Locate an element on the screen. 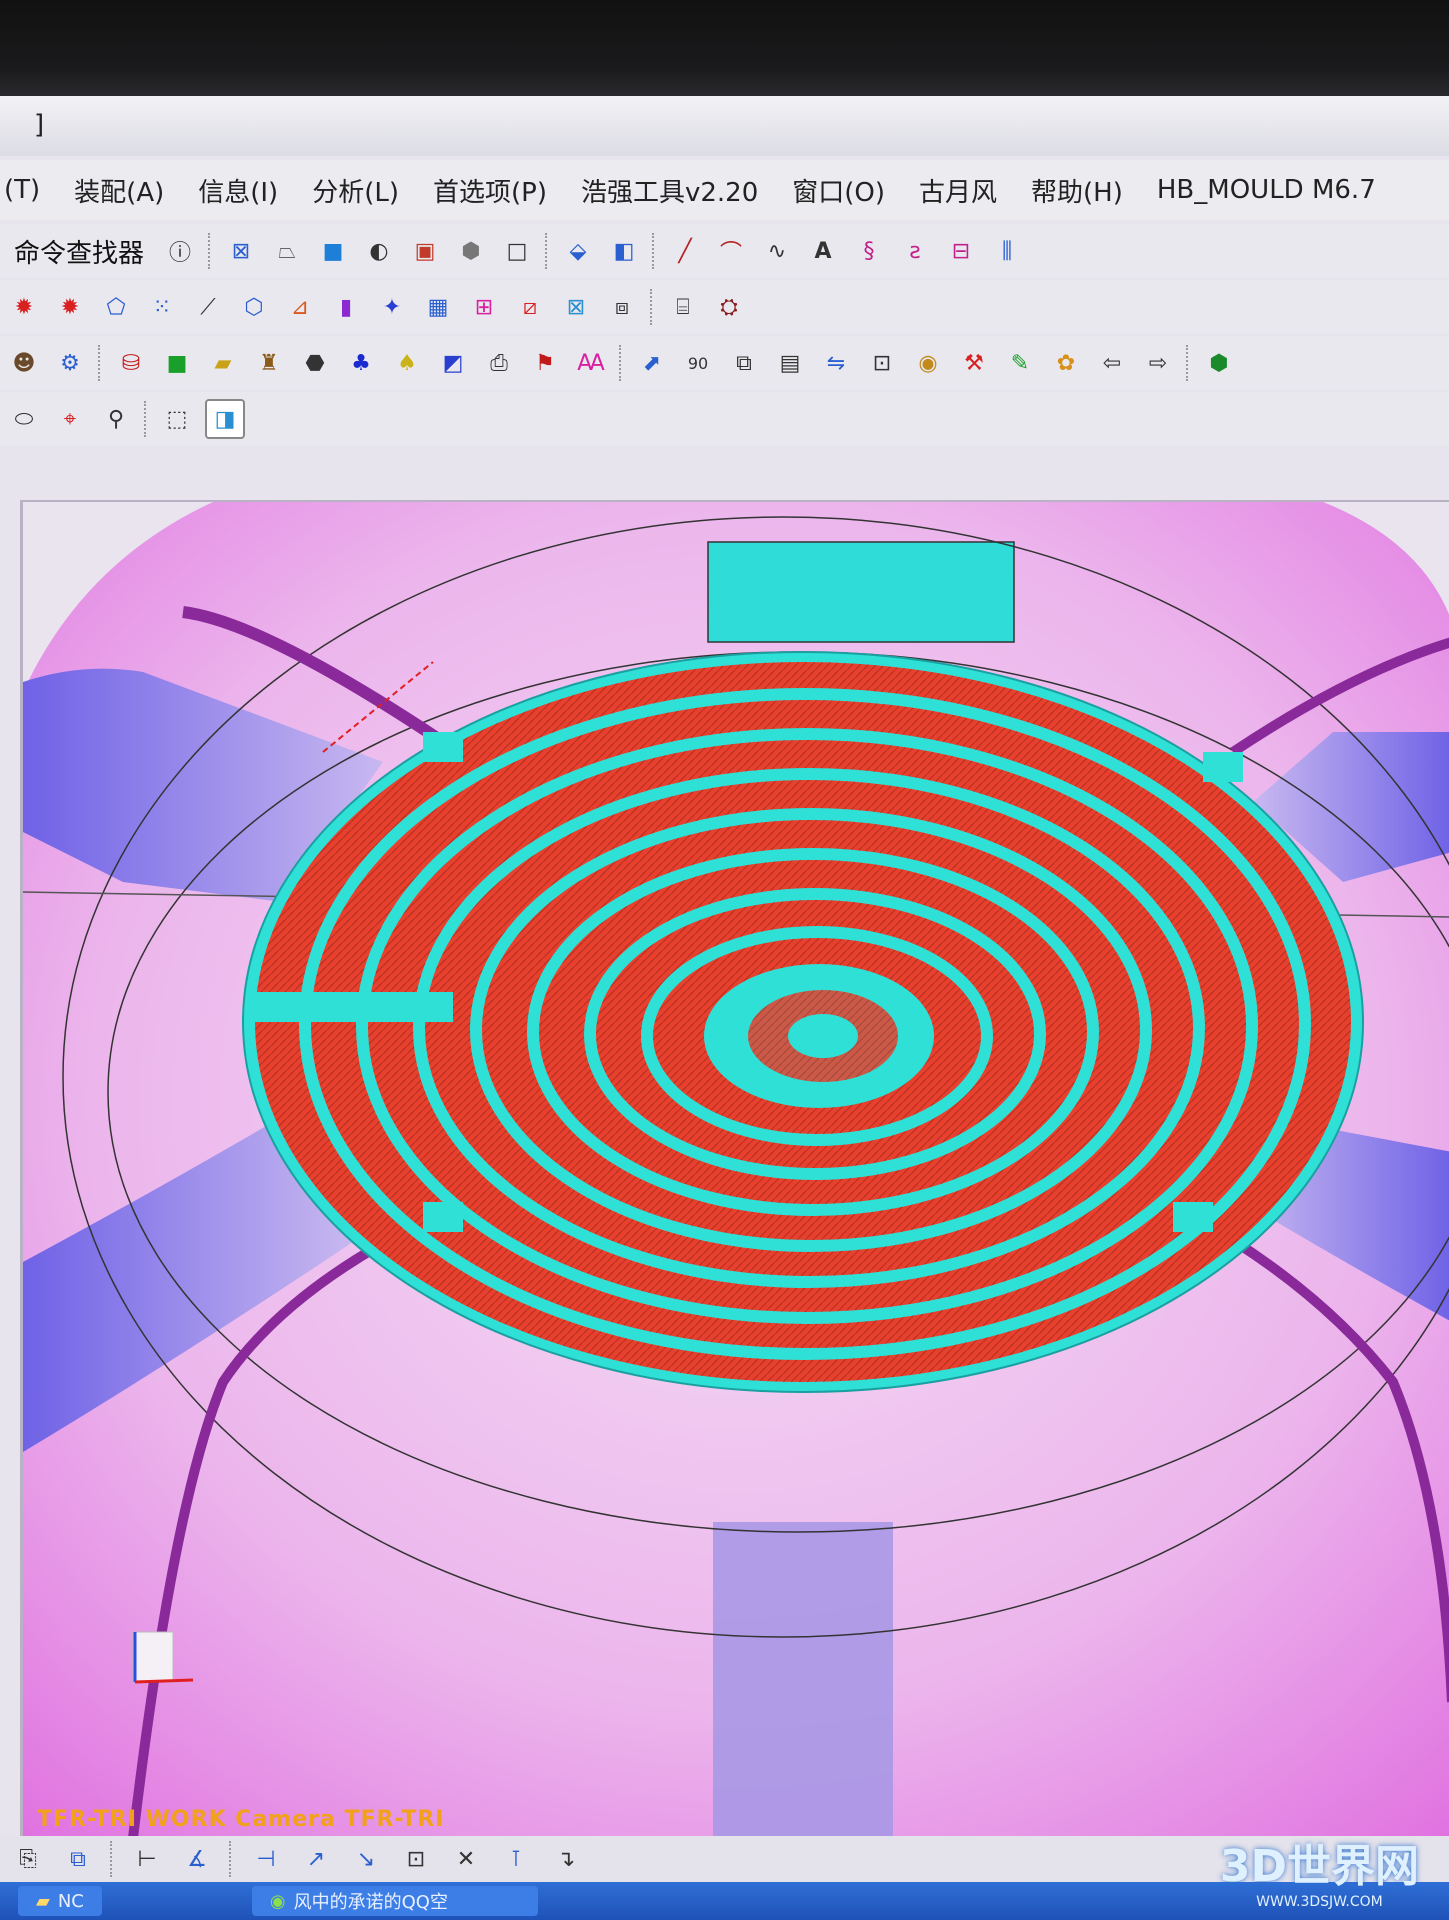 The width and height of the screenshot is (1449, 1920). layer-icon: ⧉ is located at coordinates (78, 1859).